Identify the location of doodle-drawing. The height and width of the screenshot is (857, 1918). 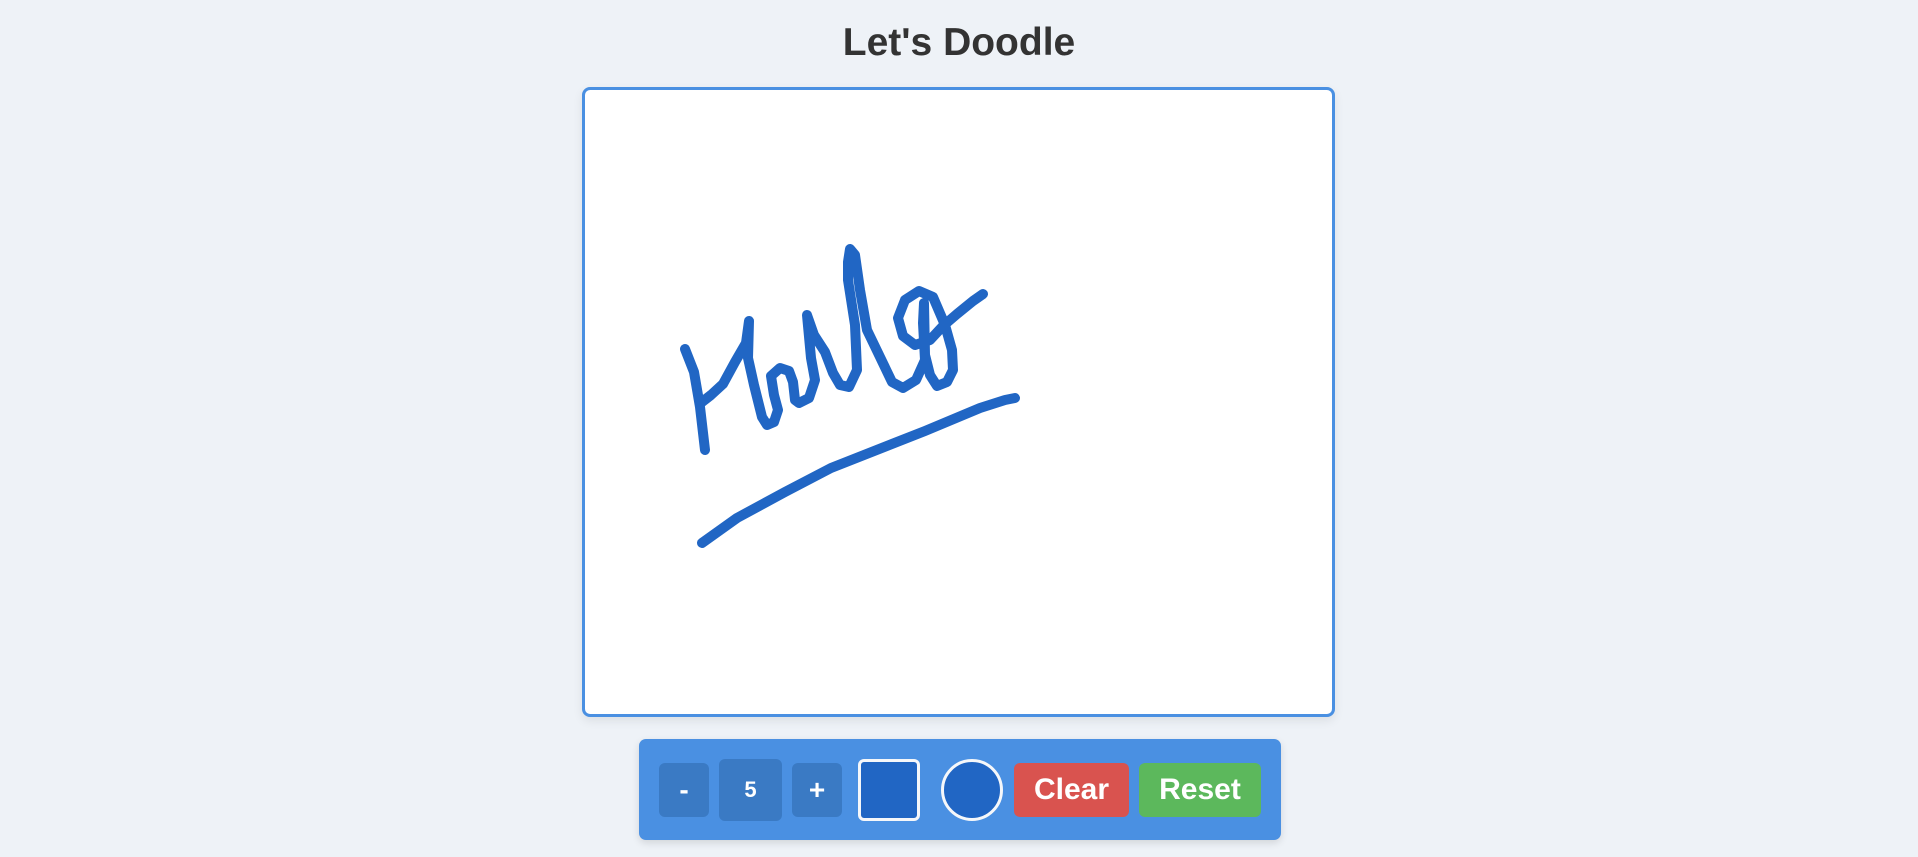
(850, 396).